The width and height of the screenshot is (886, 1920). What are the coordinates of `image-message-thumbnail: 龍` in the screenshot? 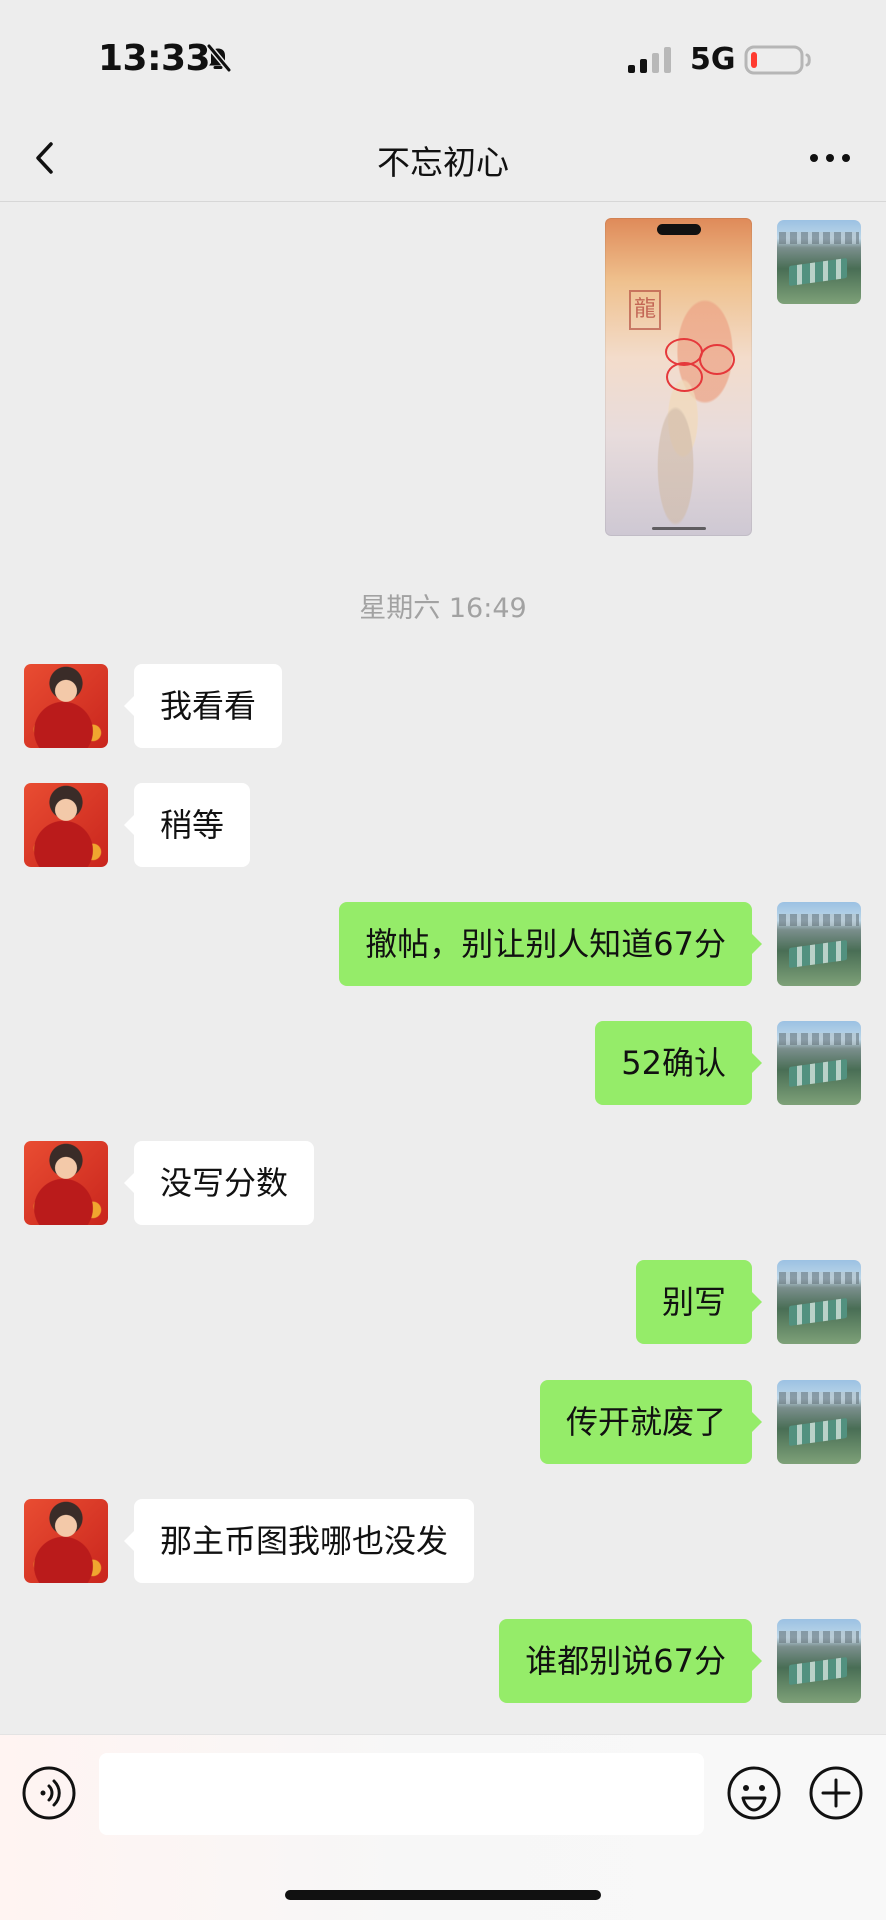 It's located at (678, 377).